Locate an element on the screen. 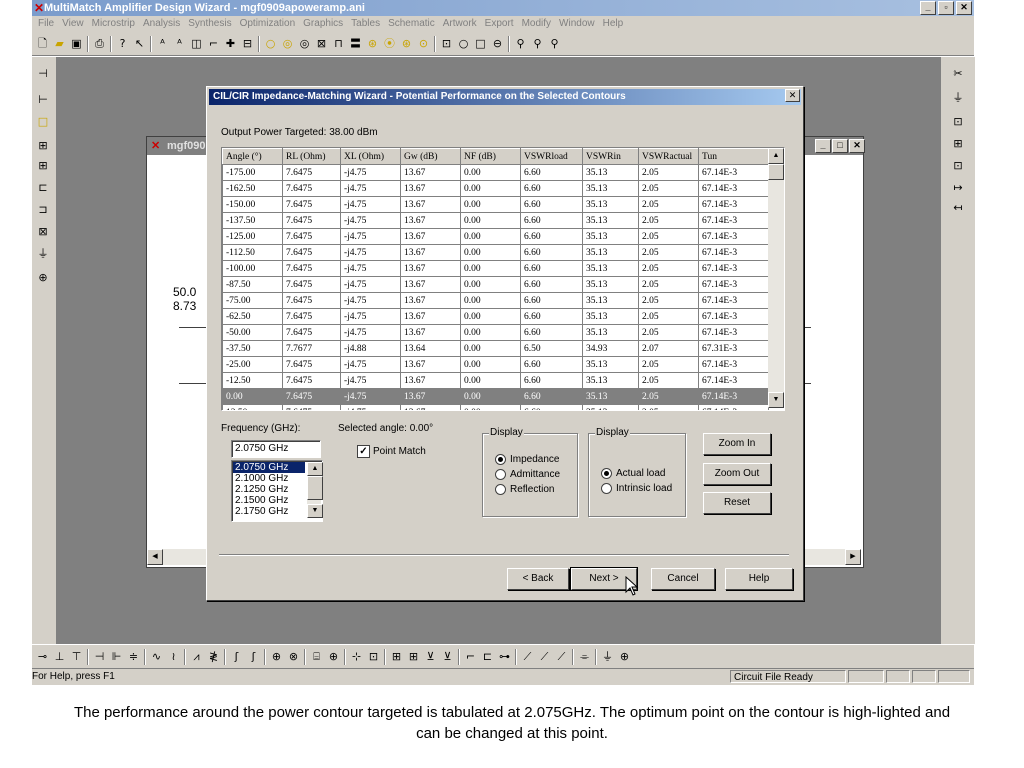 The height and width of the screenshot is (768, 1024). shunt-stub-icon: ⊥ is located at coordinates (59, 656).